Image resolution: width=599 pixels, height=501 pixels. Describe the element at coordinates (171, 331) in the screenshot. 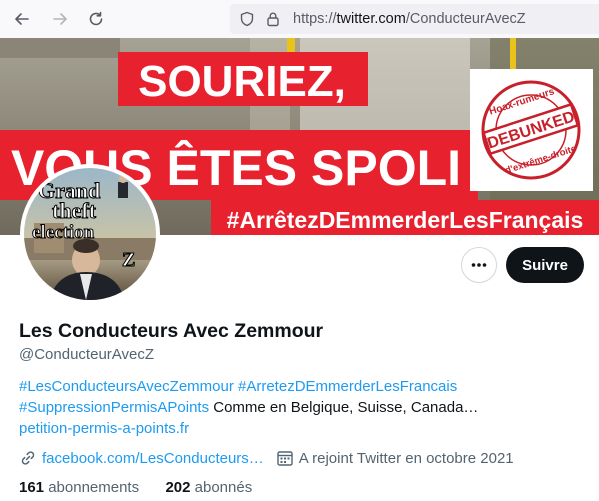

I see `profile-name: Les Conducteurs Avec Zemmour` at that location.